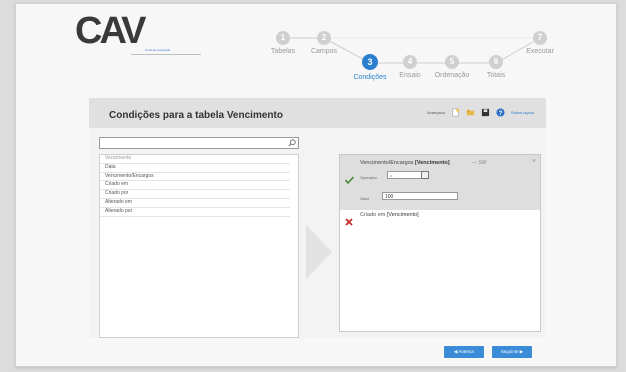  Describe the element at coordinates (470, 112) in the screenshot. I see `folder-icon` at that location.